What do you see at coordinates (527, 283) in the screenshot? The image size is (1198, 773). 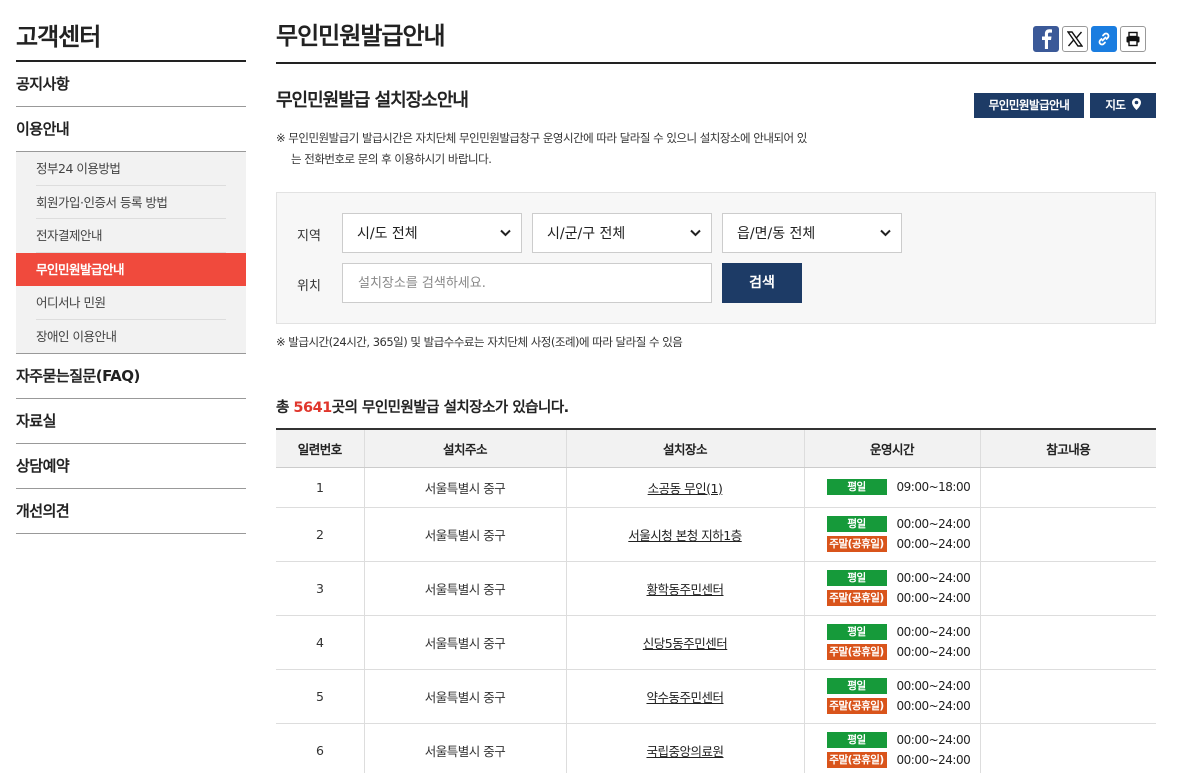 I see `search-input: 설치장소를 검색하세요.` at bounding box center [527, 283].